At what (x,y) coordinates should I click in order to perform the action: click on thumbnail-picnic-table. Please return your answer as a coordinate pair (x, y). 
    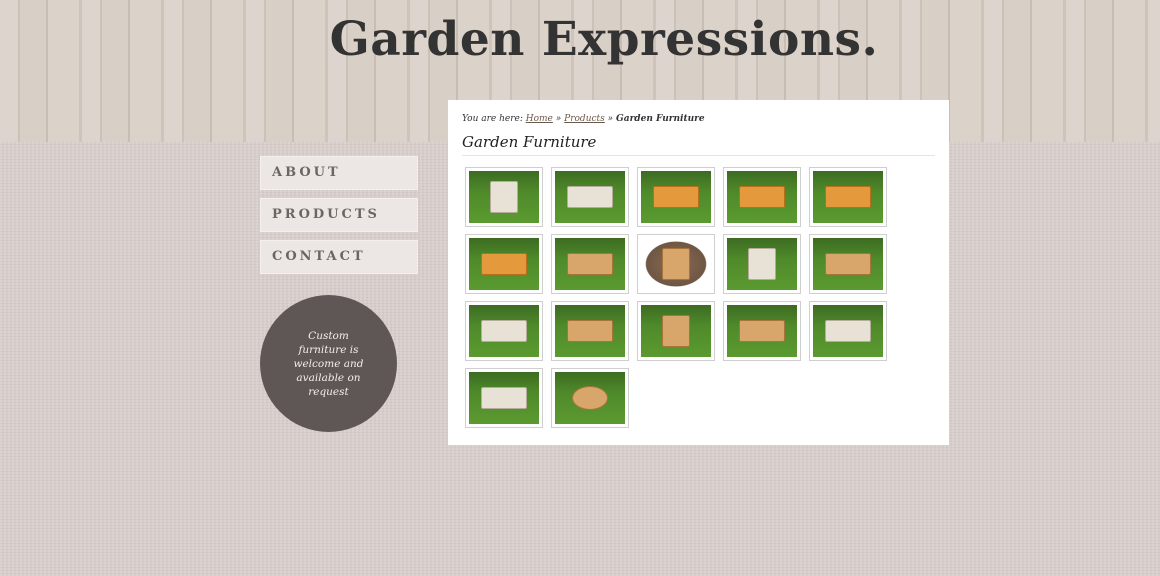
    Looking at the image, I should click on (676, 197).